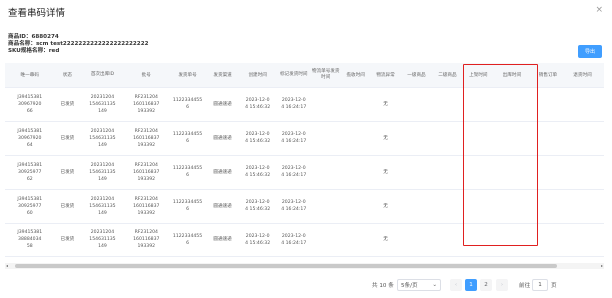 The height and width of the screenshot is (298, 612). Describe the element at coordinates (471, 285) in the screenshot. I see `page-1-button: 1` at that location.